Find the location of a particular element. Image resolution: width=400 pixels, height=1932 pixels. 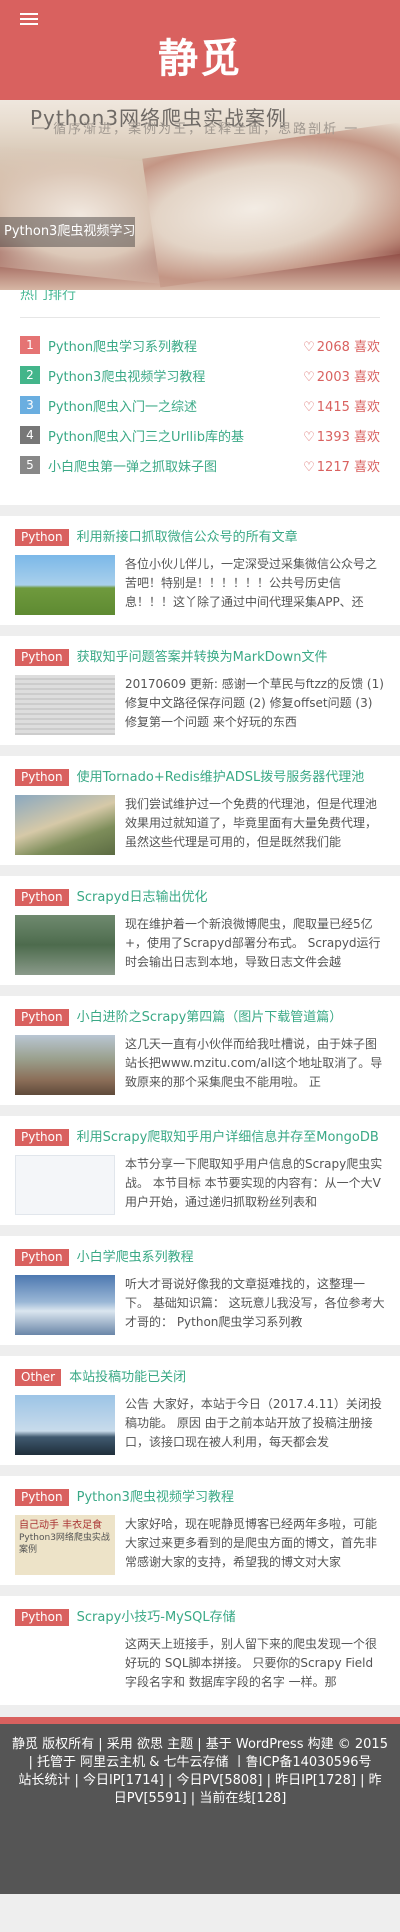

rank-link: Python爬虫入门一之综述 is located at coordinates (172, 405).